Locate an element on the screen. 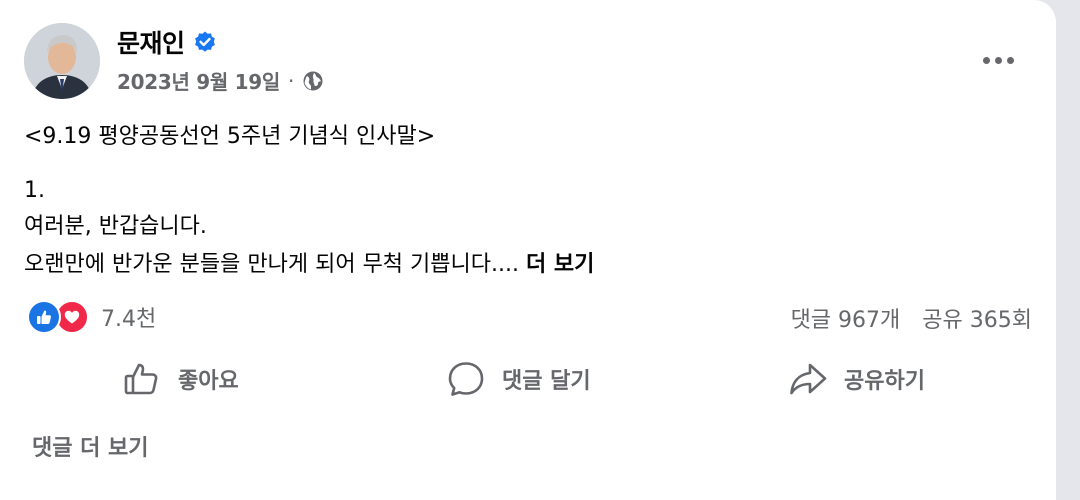 This screenshot has height=500, width=1080. view-more-comments-link: 댓글 더 보기 is located at coordinates (90, 446).